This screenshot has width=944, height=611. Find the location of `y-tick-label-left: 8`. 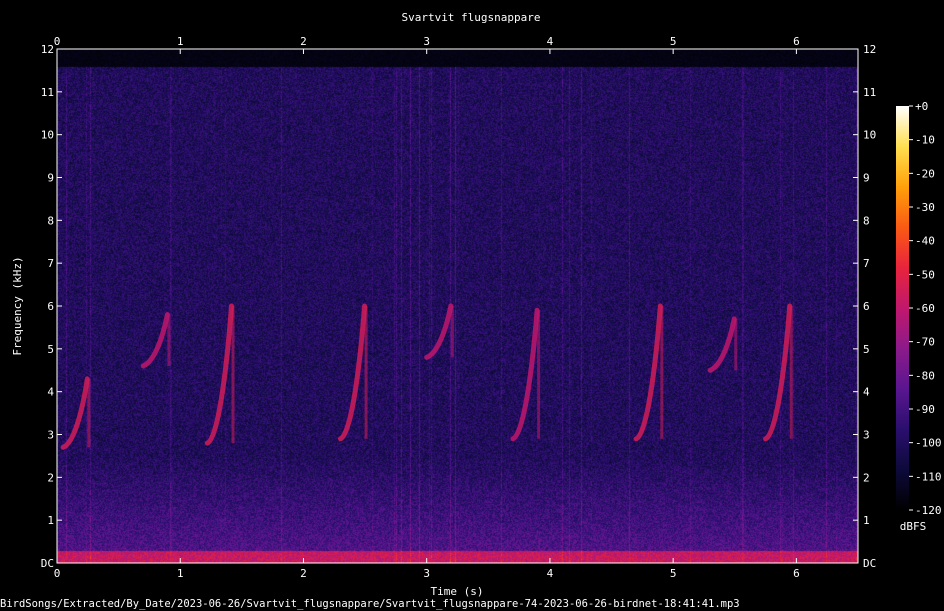

y-tick-label-left: 8 is located at coordinates (50, 220).